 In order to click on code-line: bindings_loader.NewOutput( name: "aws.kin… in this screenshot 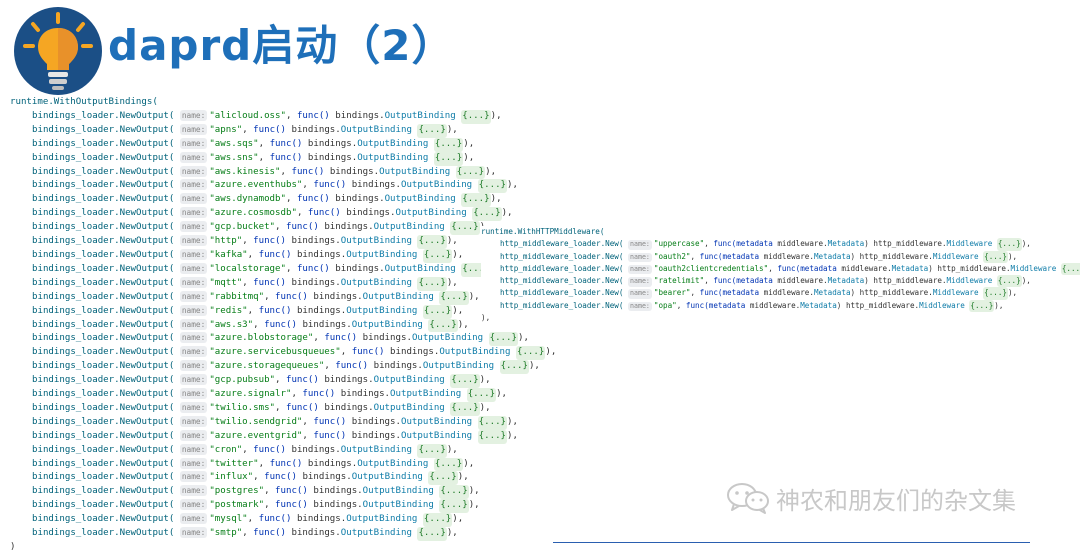, I will do `click(283, 172)`.